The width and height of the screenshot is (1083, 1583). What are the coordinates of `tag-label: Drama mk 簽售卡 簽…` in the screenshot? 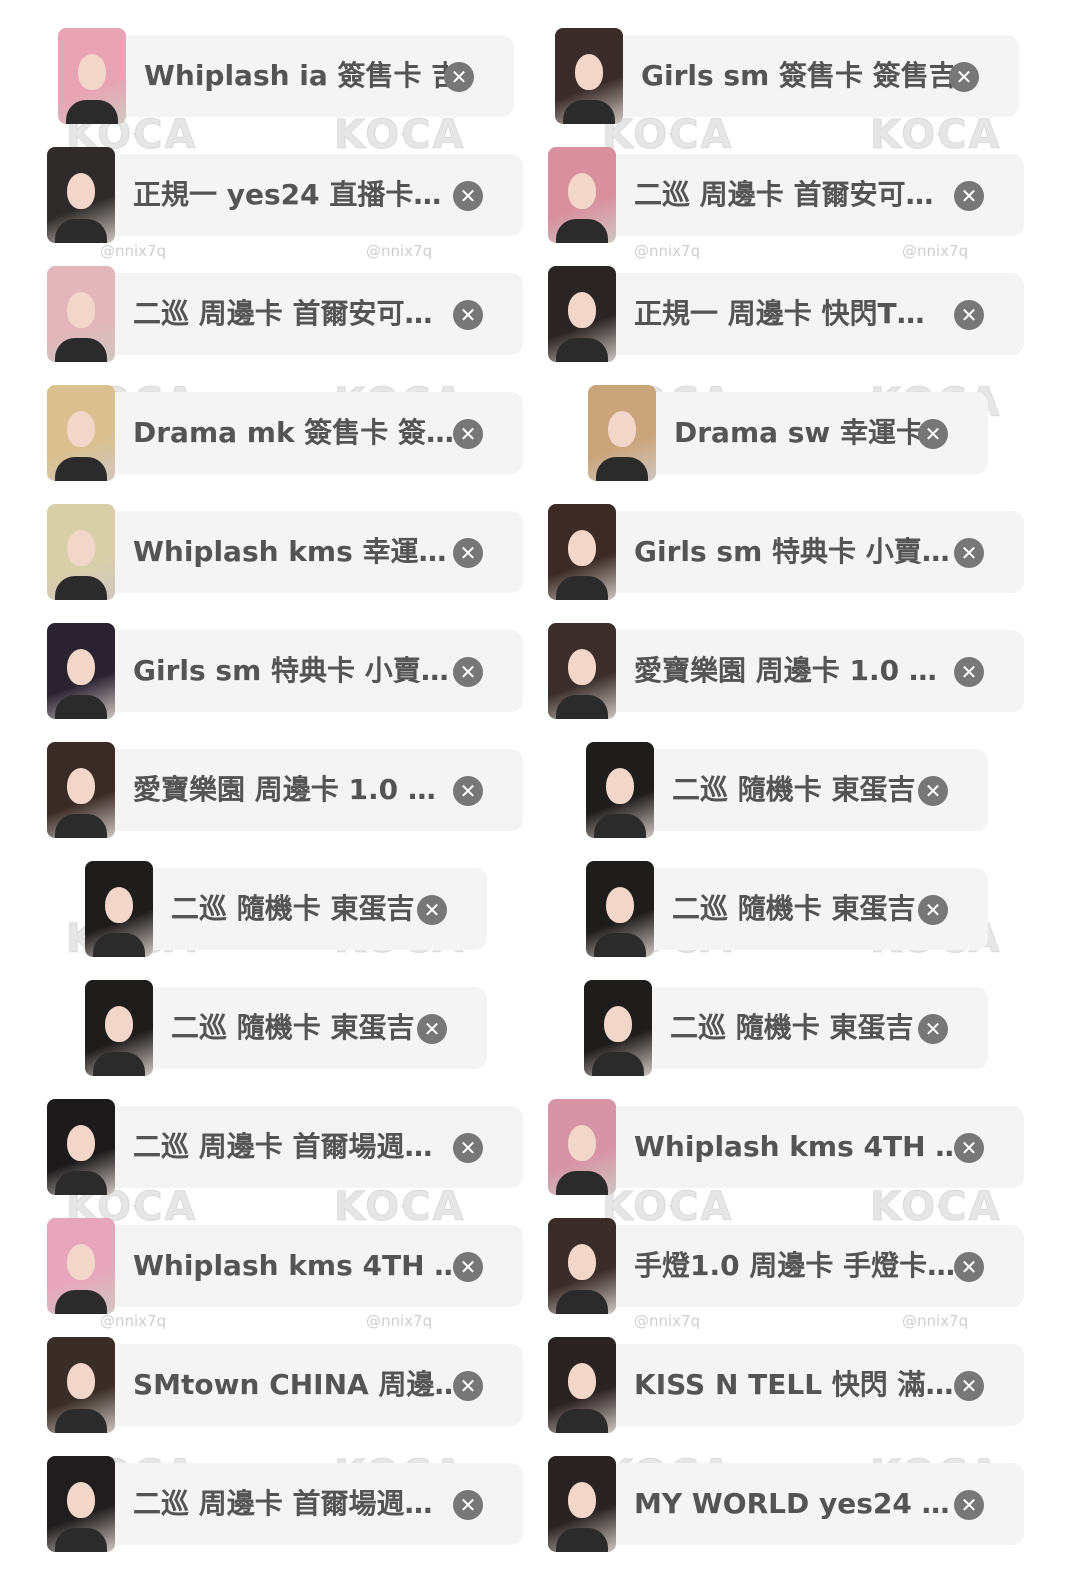 It's located at (294, 432).